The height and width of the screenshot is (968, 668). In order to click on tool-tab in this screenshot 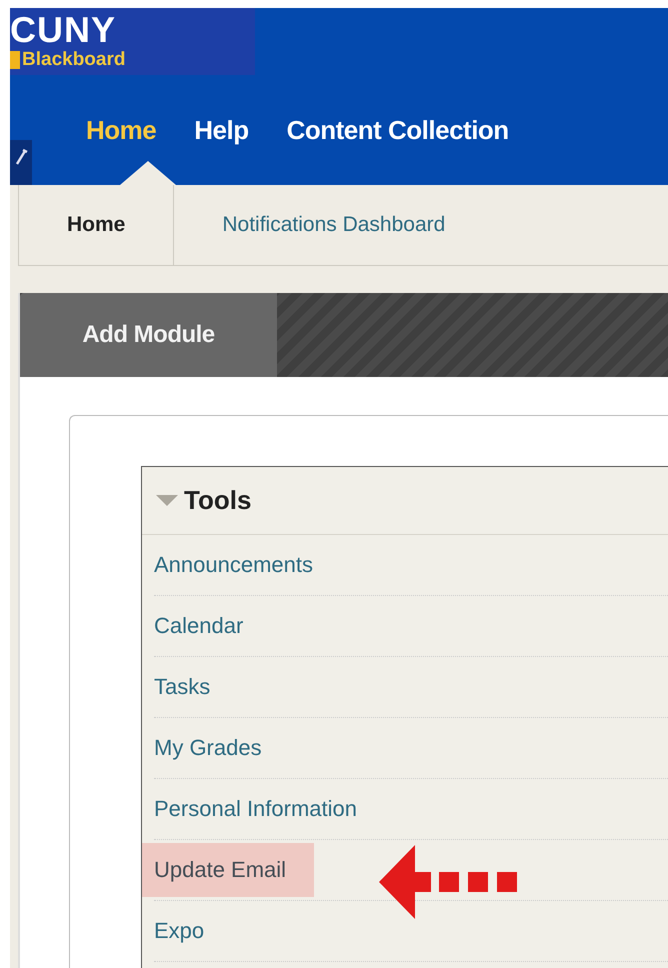, I will do `click(21, 162)`.